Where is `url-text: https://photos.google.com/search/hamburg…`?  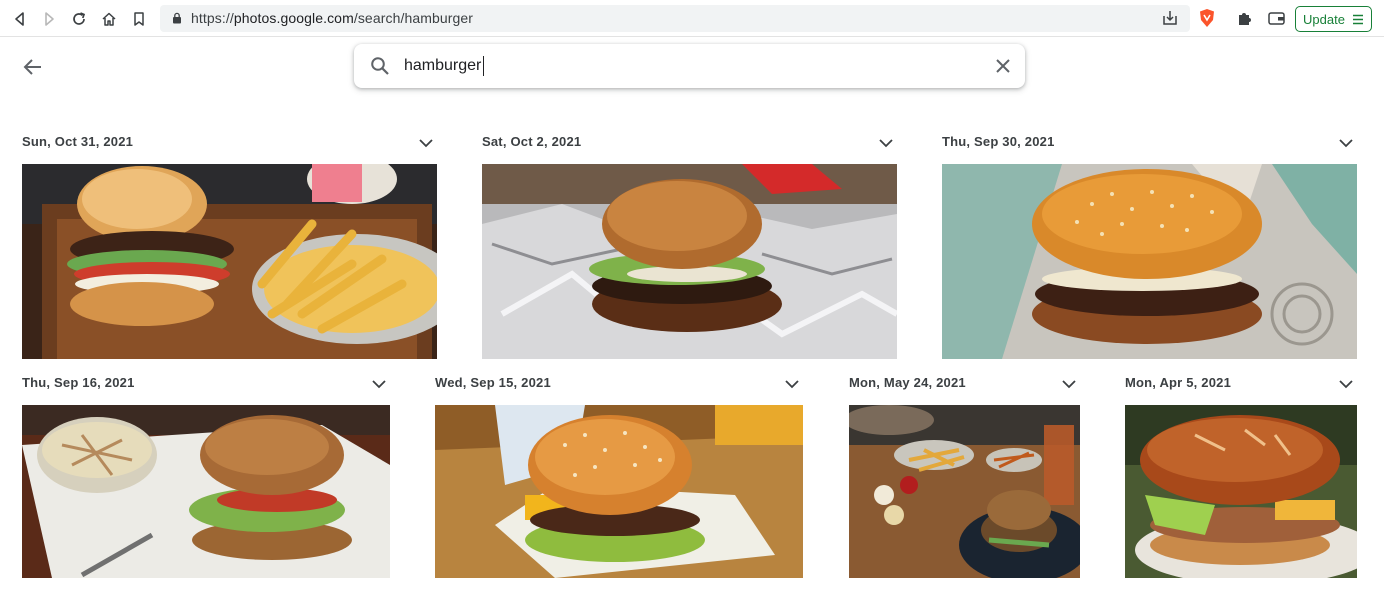
url-text: https://photos.google.com/search/hamburg… is located at coordinates (332, 18).